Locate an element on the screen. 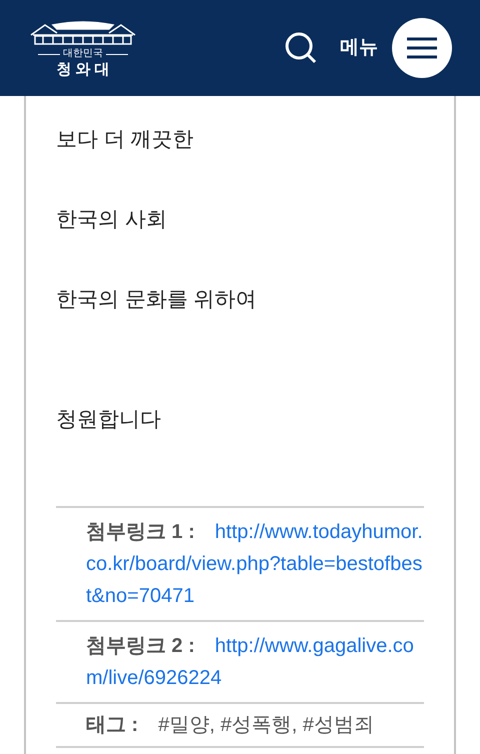 The image size is (480, 754). logo-title: 청 와 대 is located at coordinates (83, 70).